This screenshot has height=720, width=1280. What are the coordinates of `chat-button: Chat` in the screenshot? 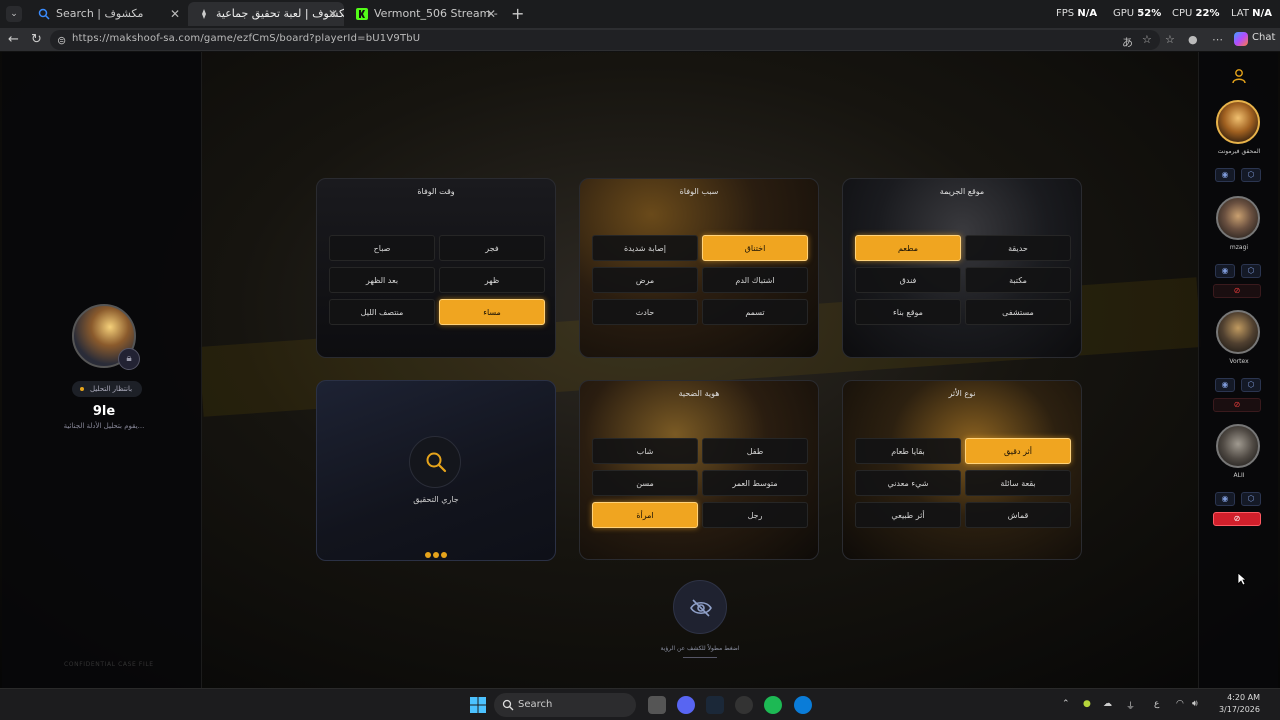 It's located at (1254, 39).